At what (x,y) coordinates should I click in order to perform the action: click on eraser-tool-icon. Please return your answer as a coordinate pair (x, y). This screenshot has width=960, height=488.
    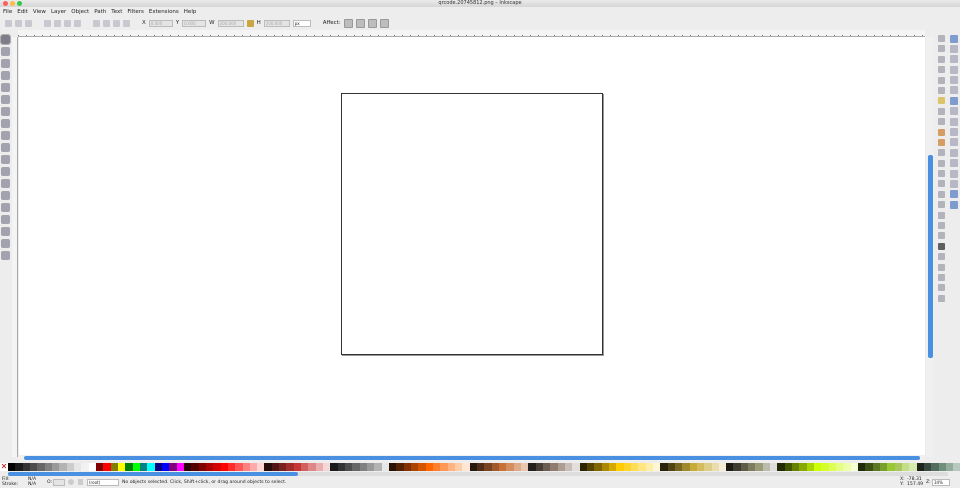
    Looking at the image, I should click on (5, 207).